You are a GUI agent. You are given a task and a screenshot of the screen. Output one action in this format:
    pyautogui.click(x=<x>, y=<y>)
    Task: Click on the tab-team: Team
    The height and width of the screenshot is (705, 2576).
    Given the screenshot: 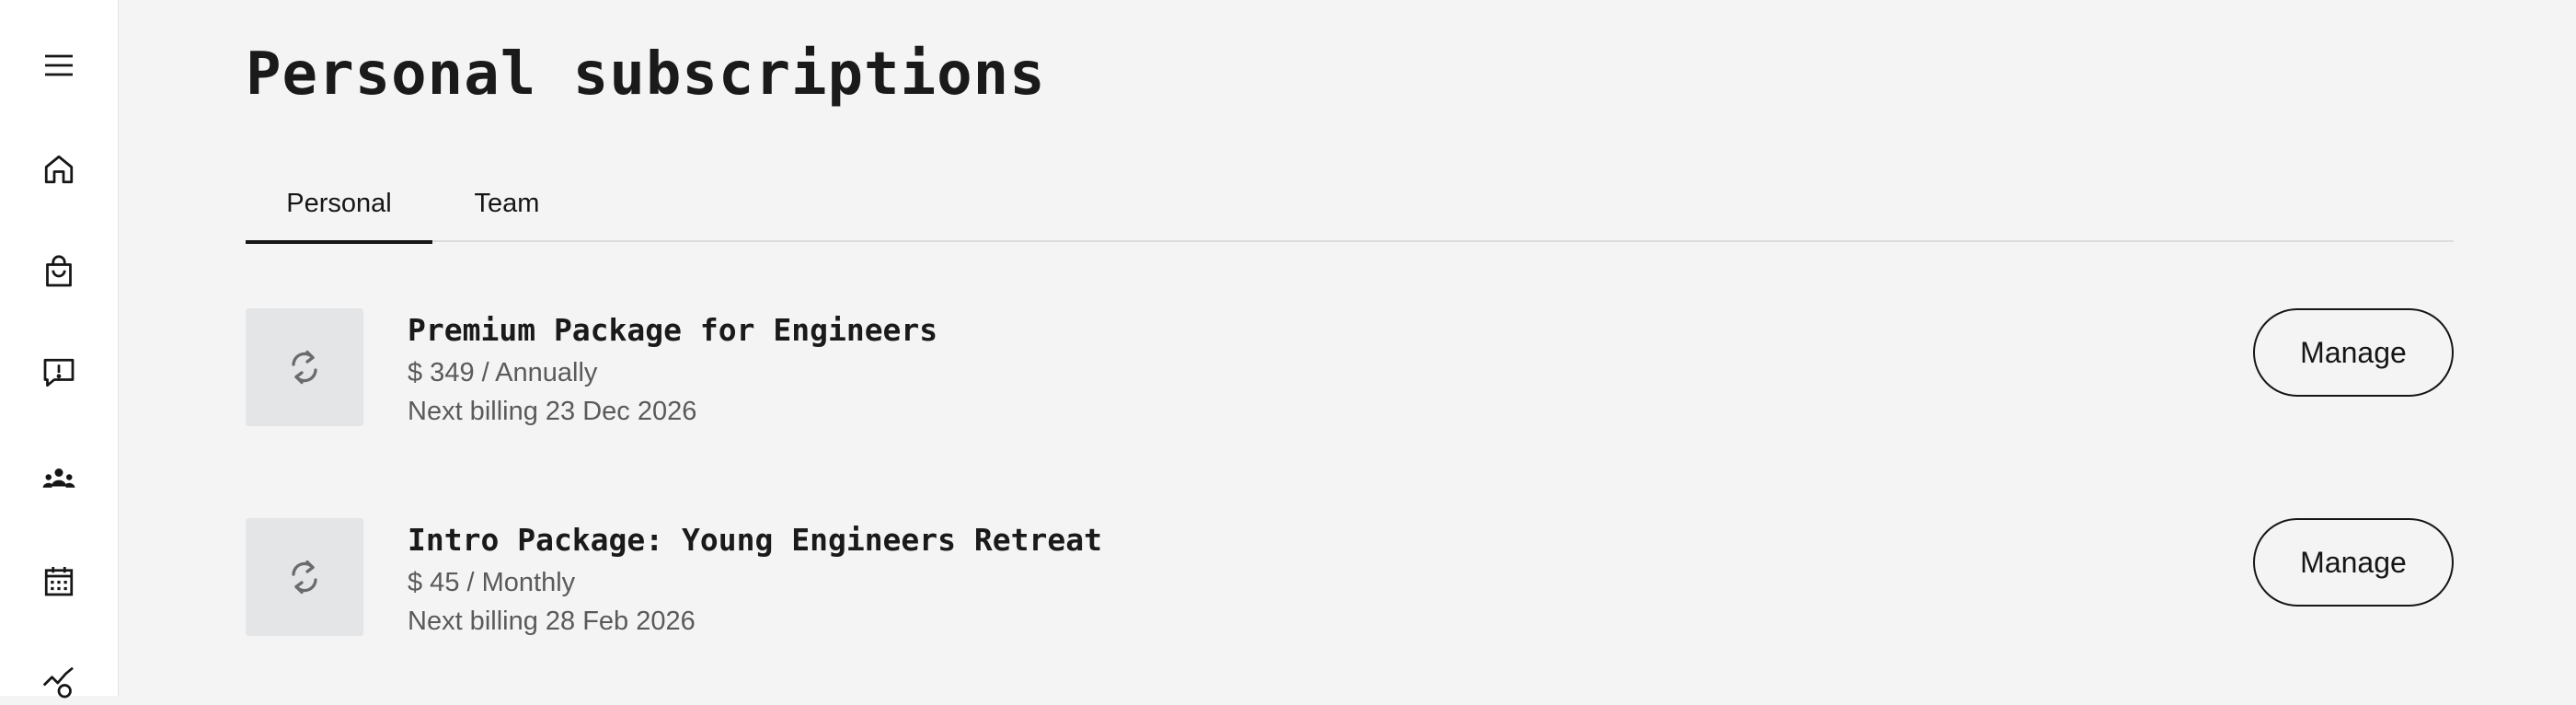 What is the action you would take?
    pyautogui.click(x=506, y=204)
    